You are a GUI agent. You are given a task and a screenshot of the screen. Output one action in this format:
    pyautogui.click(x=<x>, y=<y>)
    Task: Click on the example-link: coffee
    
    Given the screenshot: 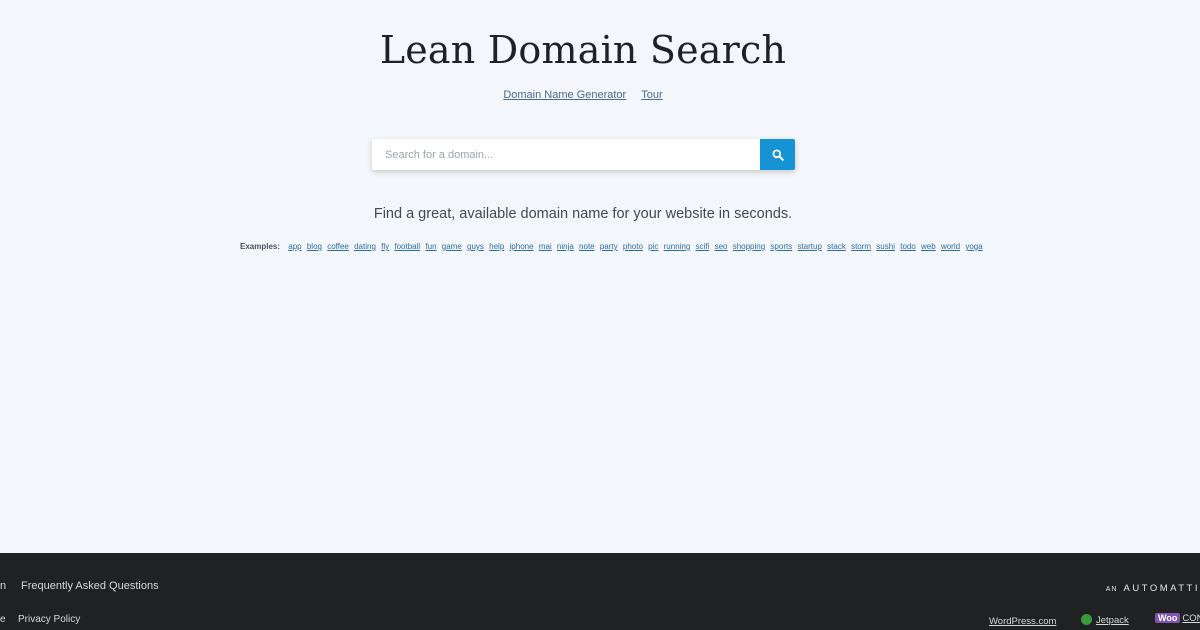 What is the action you would take?
    pyautogui.click(x=338, y=246)
    